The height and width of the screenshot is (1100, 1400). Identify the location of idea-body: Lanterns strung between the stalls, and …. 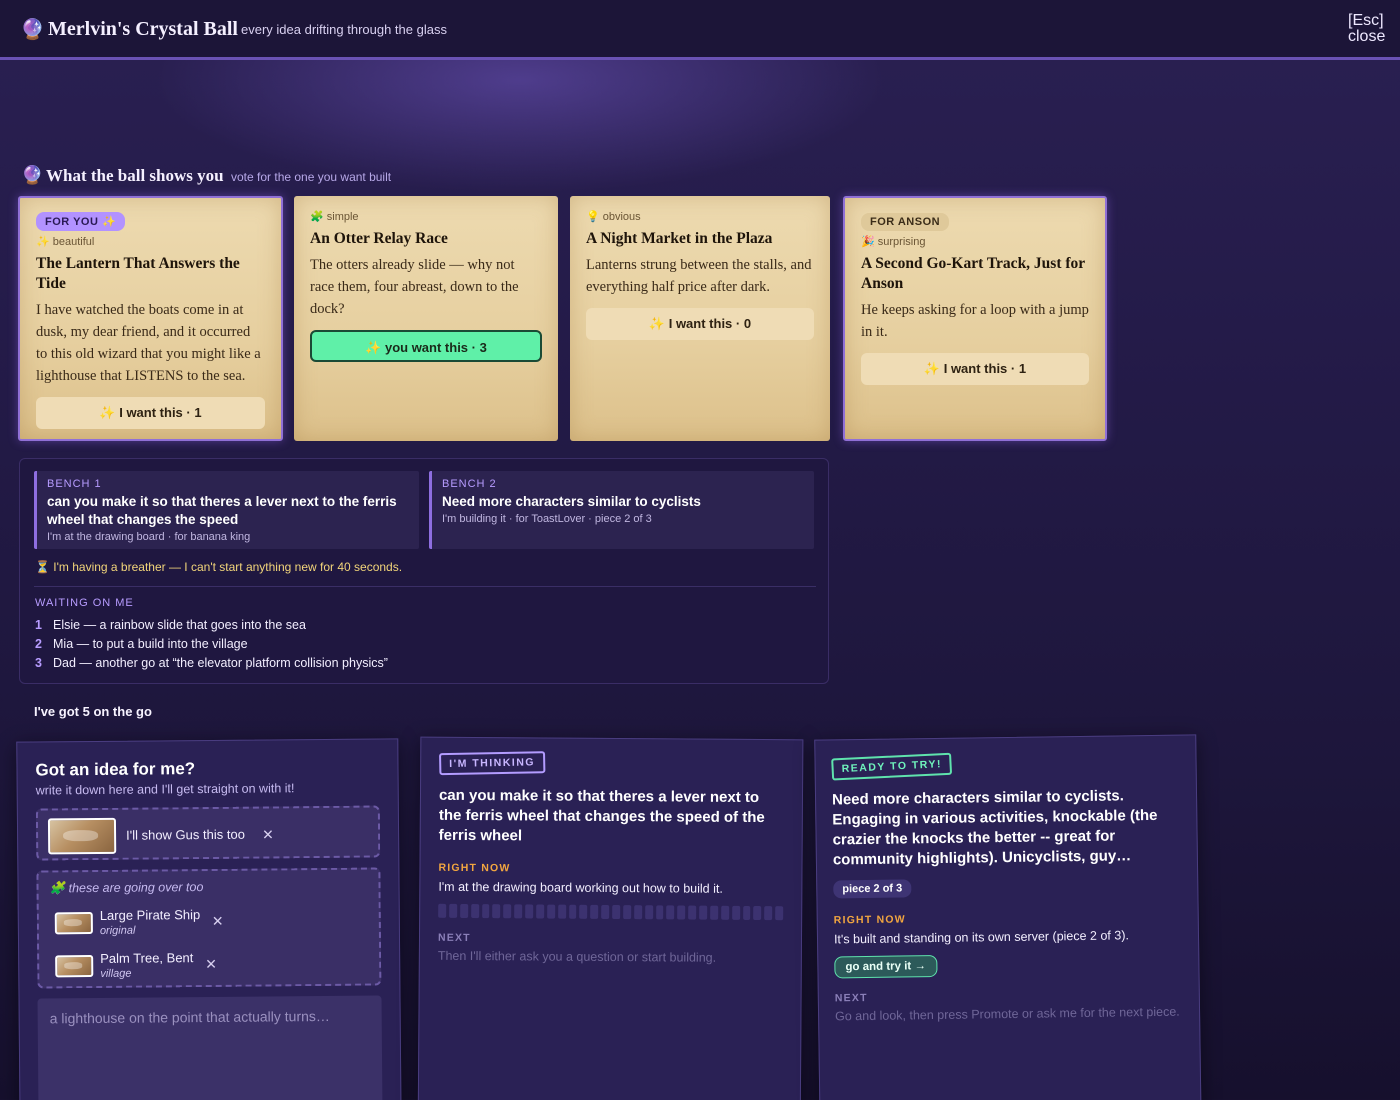
(699, 276).